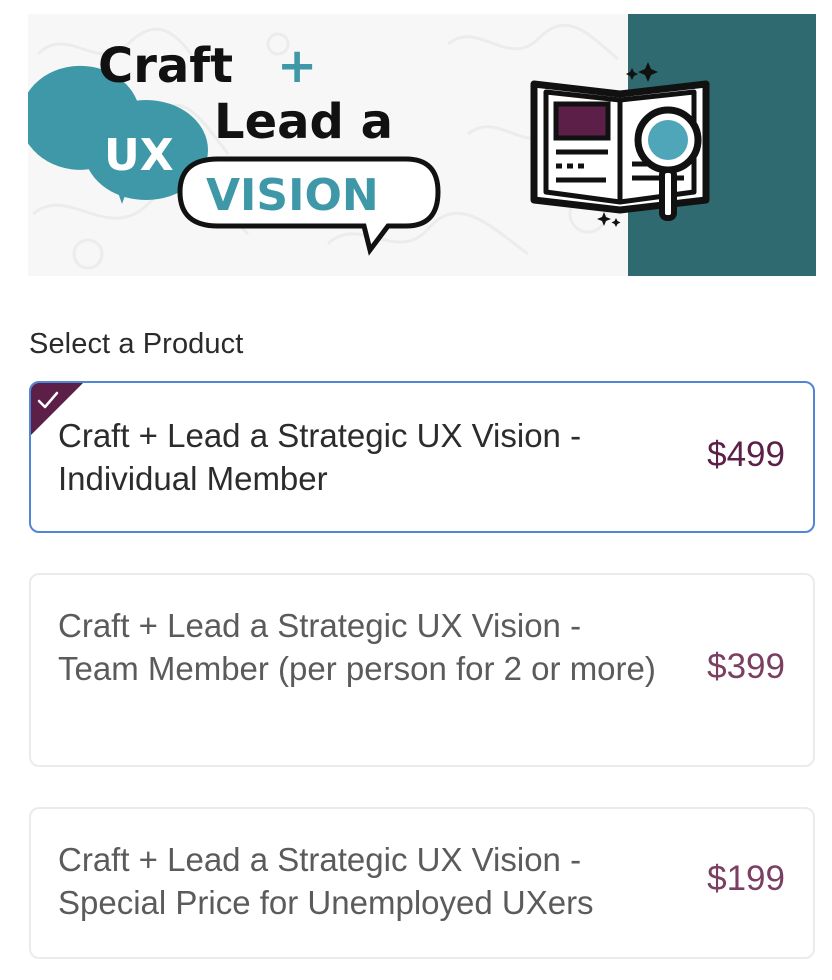 Image resolution: width=832 pixels, height=980 pixels. Describe the element at coordinates (746, 454) in the screenshot. I see `product-price: $499` at that location.